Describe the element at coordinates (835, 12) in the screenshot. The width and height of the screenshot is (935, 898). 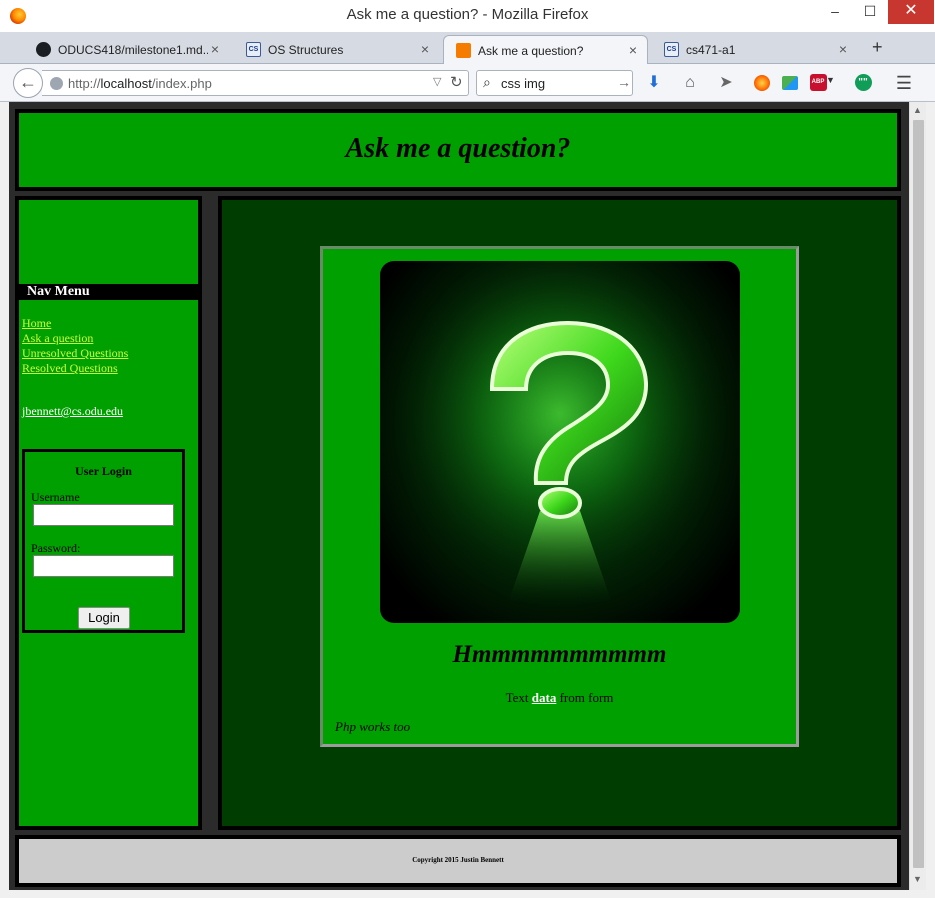
I see `minimize-button: –` at that location.